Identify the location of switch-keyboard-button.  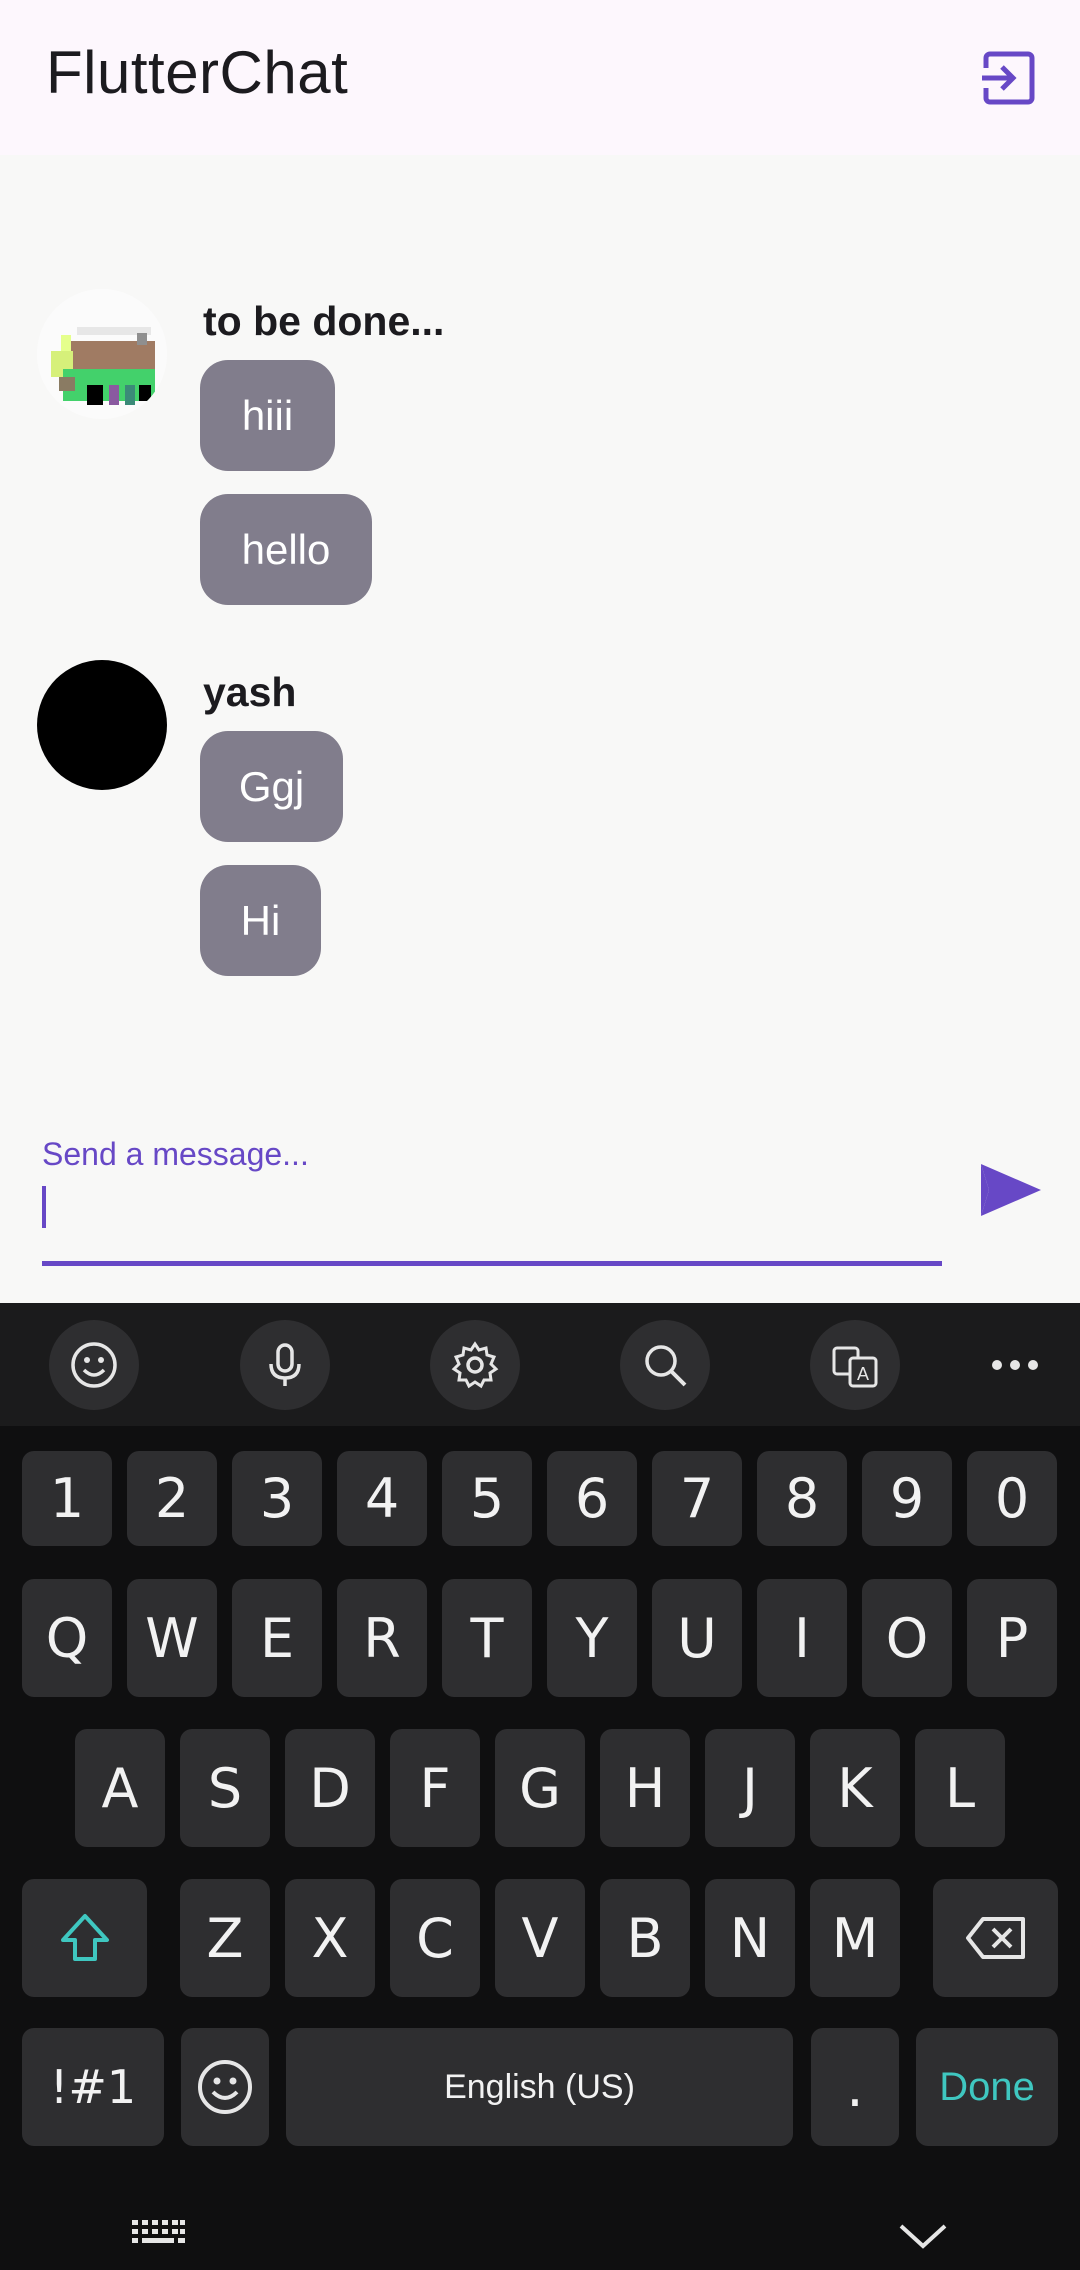
(160, 2238).